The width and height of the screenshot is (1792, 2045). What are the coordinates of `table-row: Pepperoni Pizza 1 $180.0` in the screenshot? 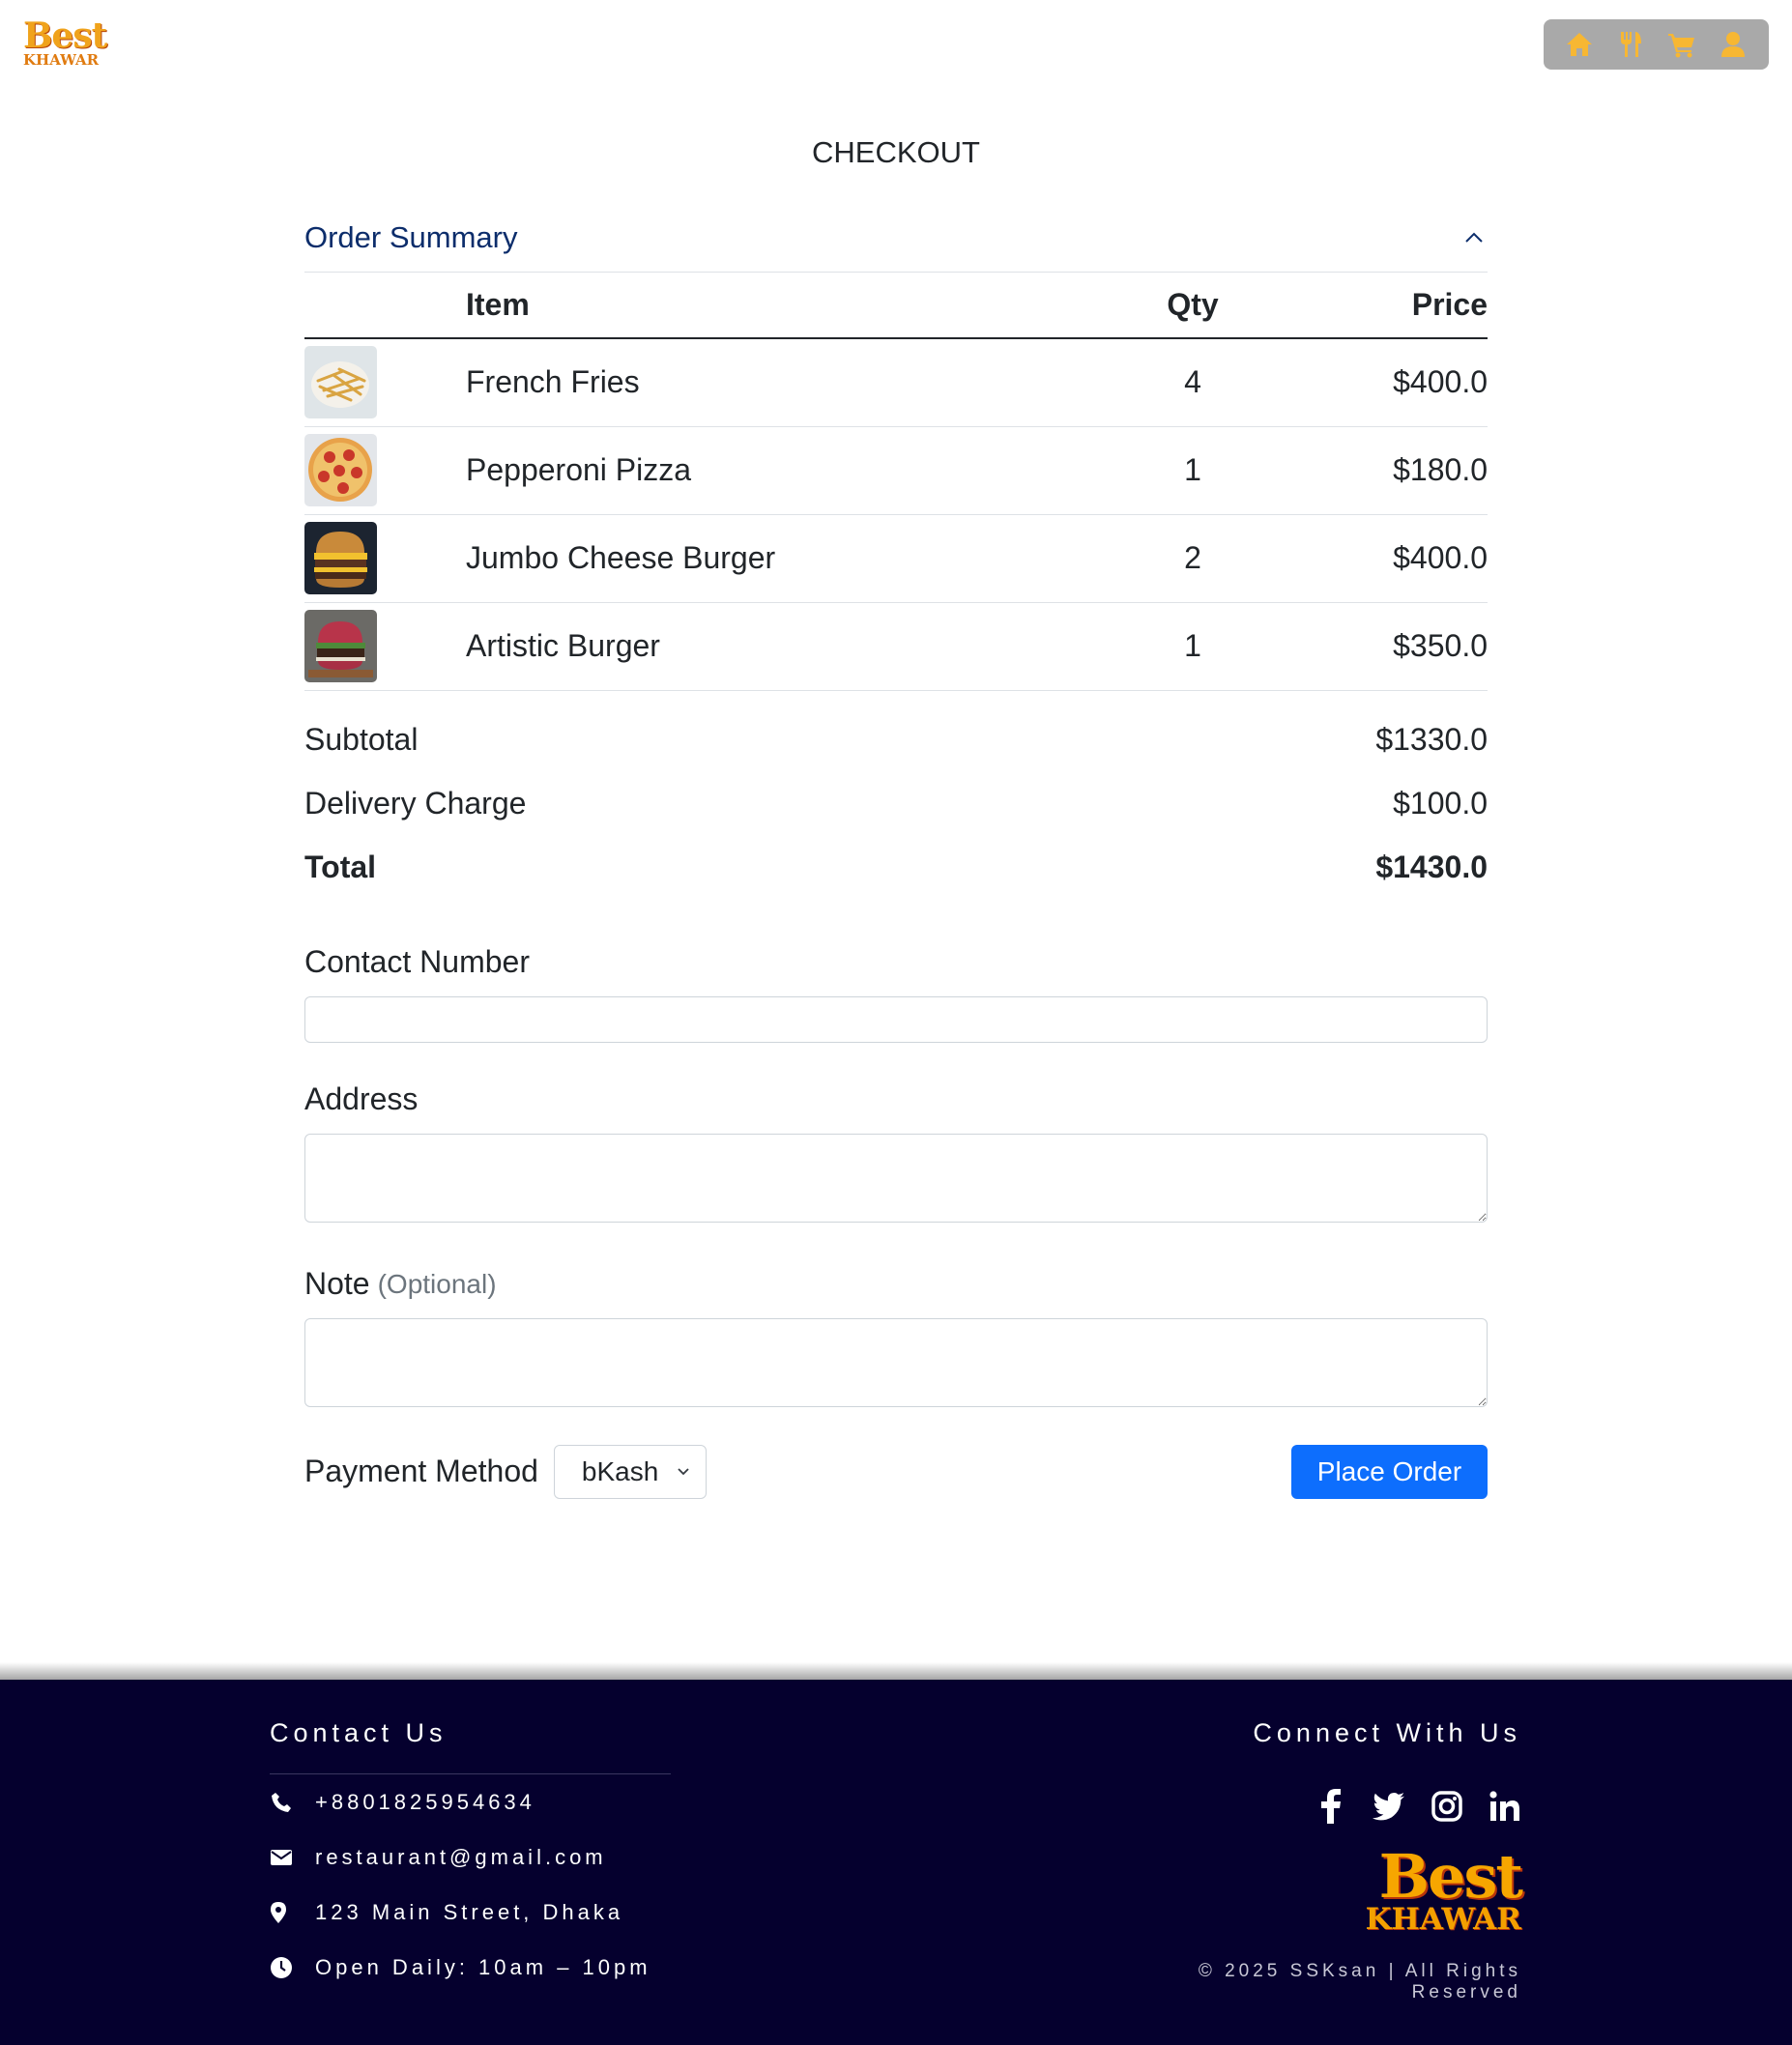 It's located at (896, 470).